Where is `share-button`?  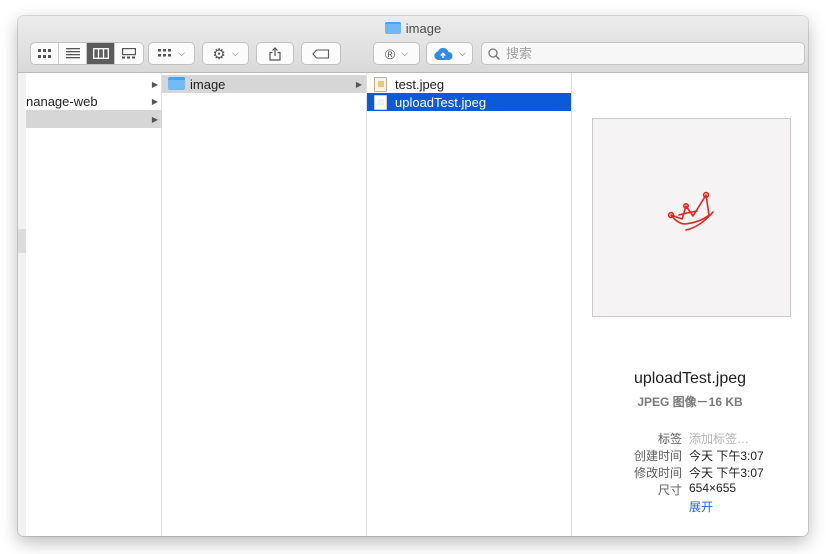
share-button is located at coordinates (275, 53).